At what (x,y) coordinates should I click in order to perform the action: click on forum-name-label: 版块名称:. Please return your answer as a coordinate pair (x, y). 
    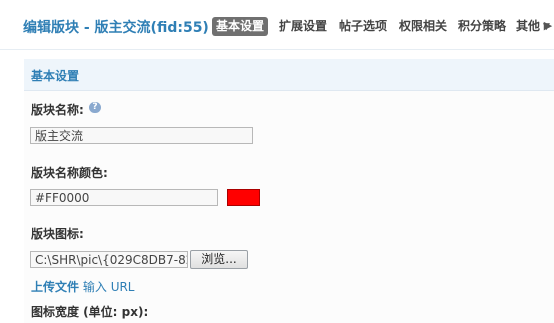
    Looking at the image, I should click on (57, 110).